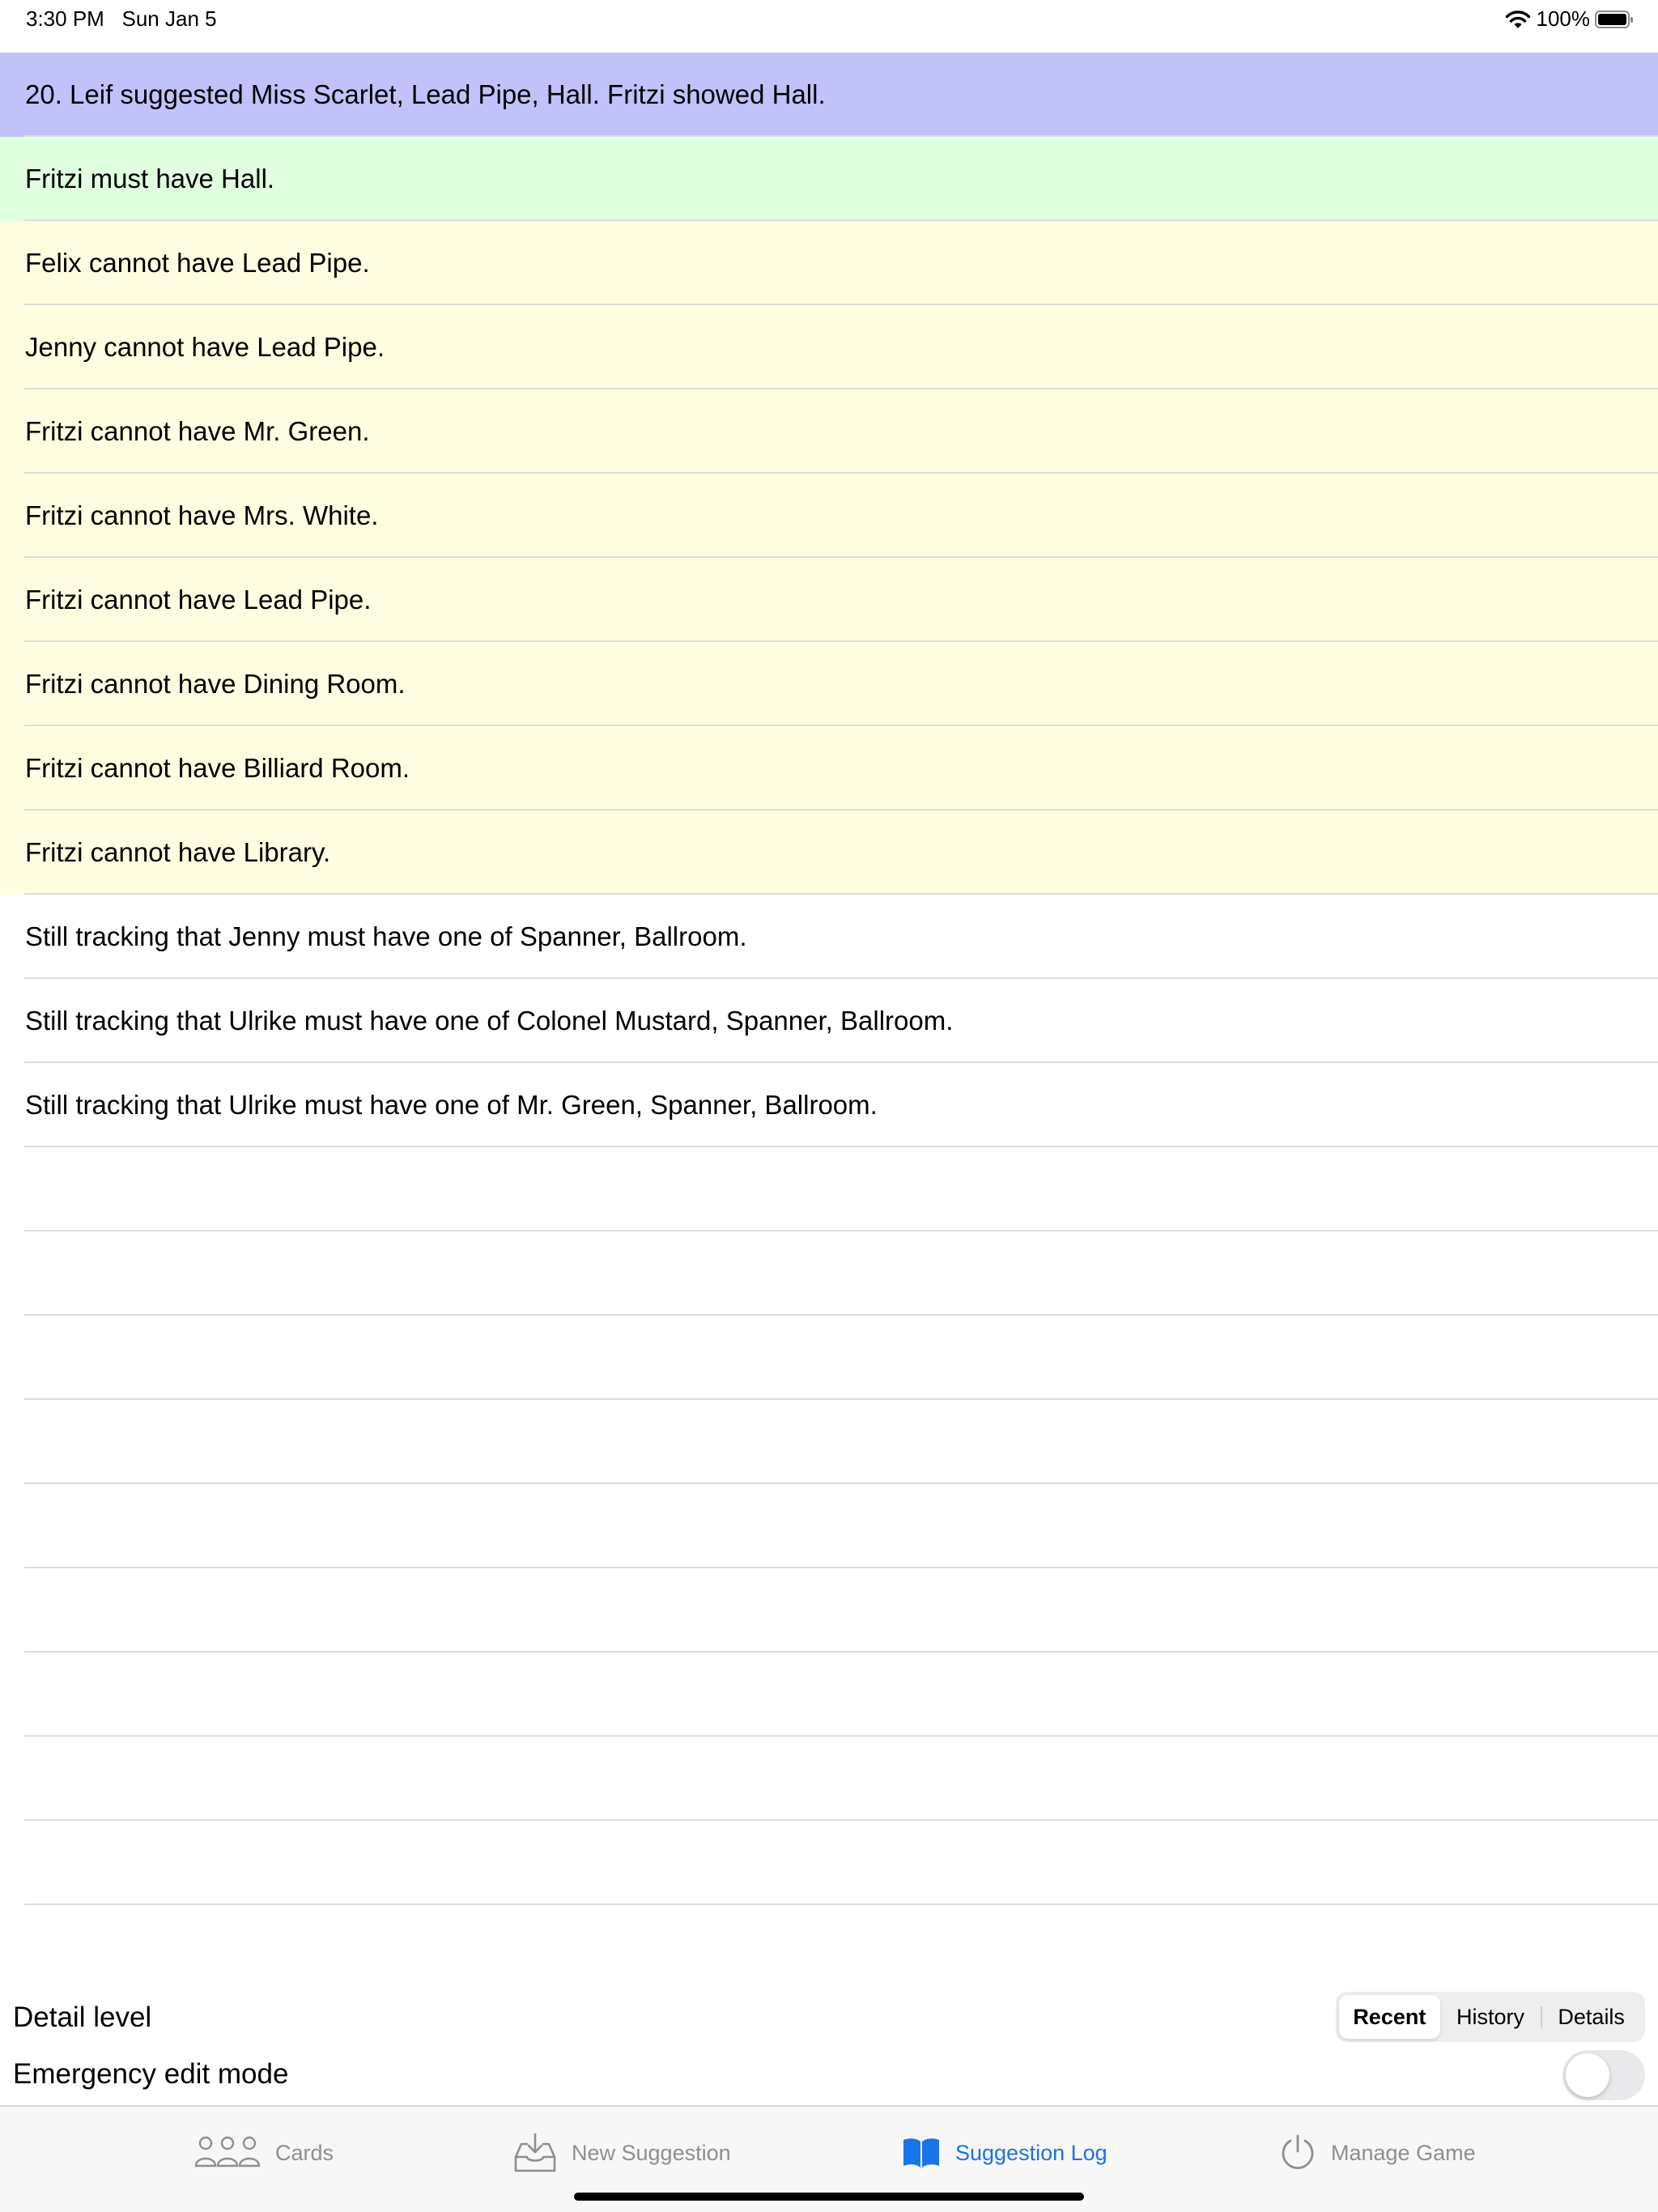 This screenshot has height=2212, width=1658. I want to click on log-row-cannot-have: Fritzi cannot have Lead Pipe., so click(829, 600).